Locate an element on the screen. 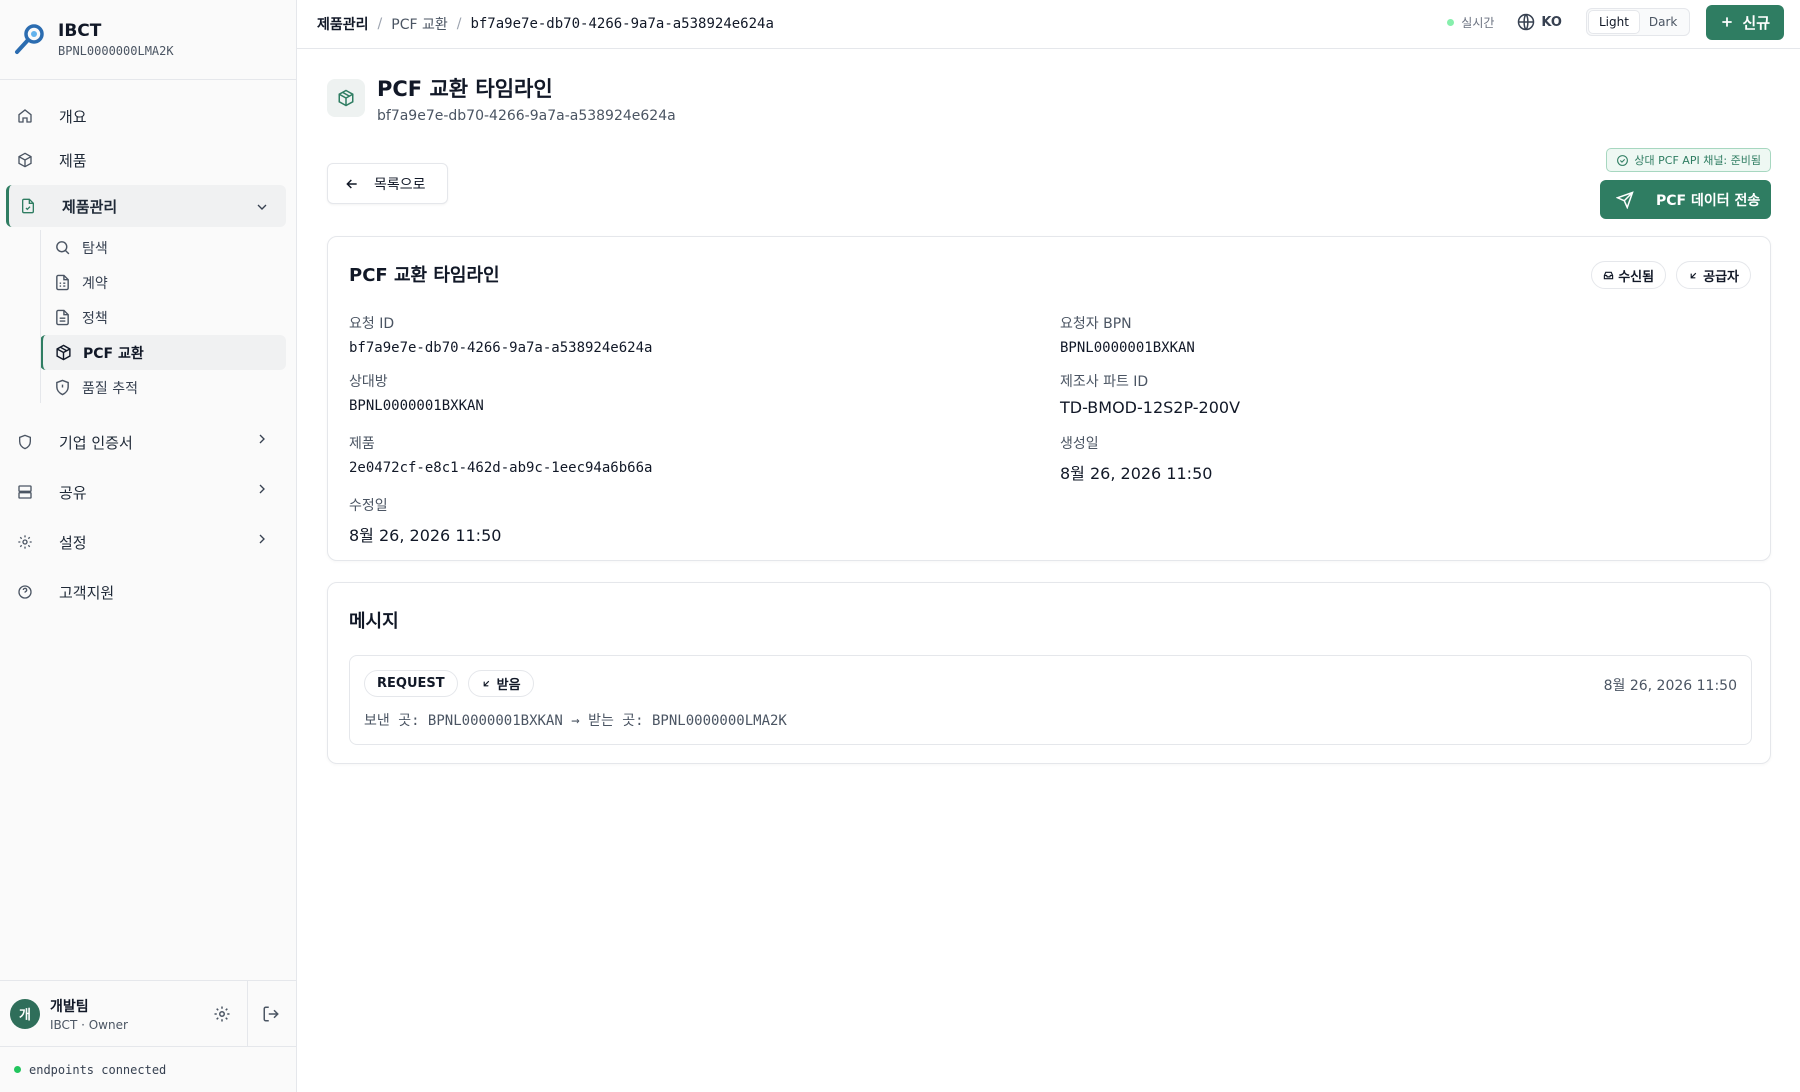 The height and width of the screenshot is (1092, 1800). sidebar-item-certificates: 기업 인증서 is located at coordinates (148, 442).